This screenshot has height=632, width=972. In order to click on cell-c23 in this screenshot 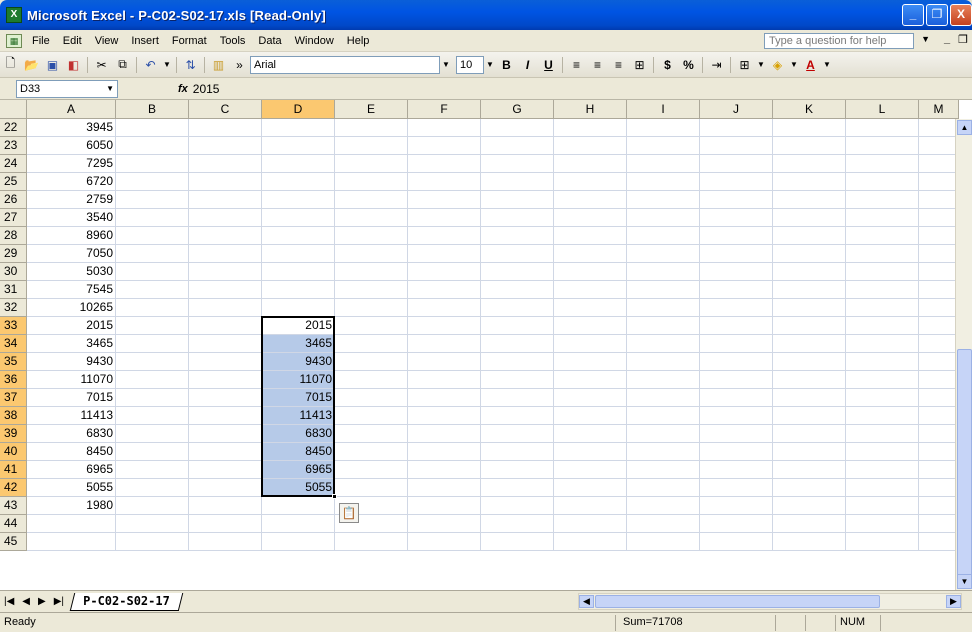, I will do `click(225, 146)`.